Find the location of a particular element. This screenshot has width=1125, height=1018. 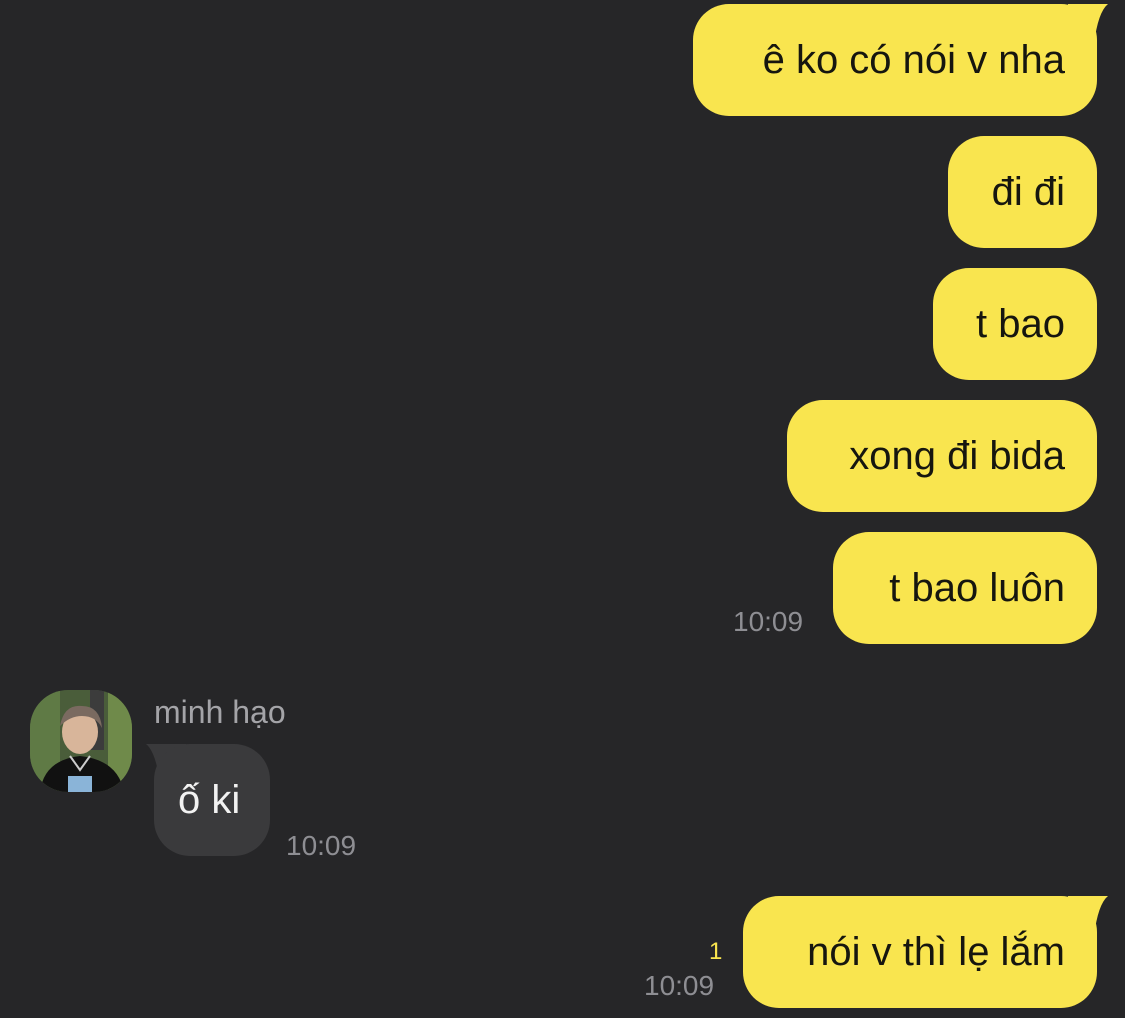

avatar-photo-icon is located at coordinates (81, 741).